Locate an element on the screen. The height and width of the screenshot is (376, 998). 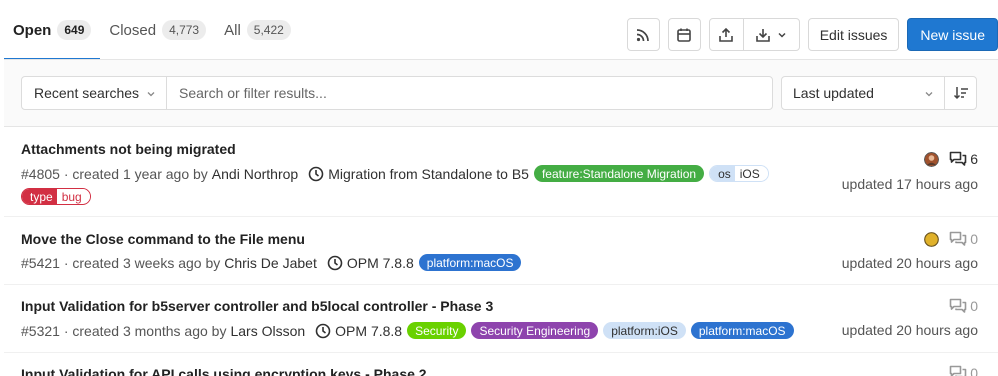
sort-lowest-icon is located at coordinates (961, 93).